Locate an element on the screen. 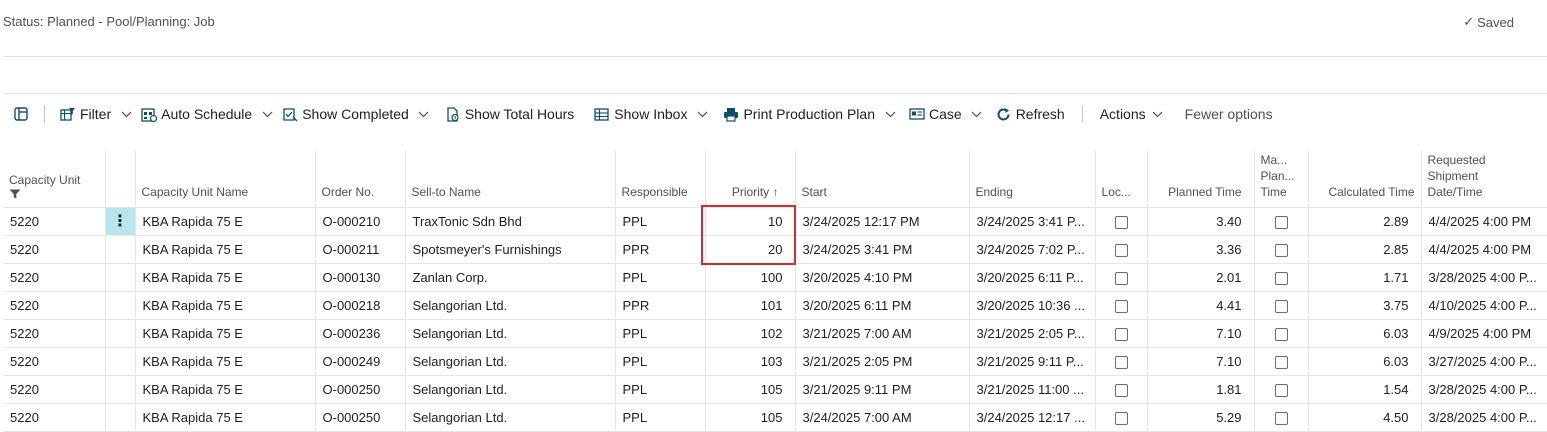 This screenshot has width=1547, height=432. cell-start: 3/21/2025 9:11 PM is located at coordinates (882, 389).